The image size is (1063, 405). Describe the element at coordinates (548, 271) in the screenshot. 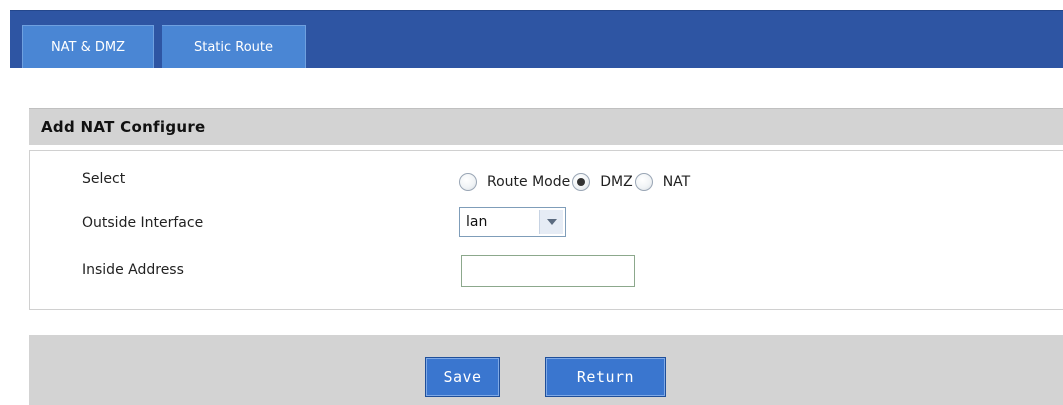

I see `inside-address-input` at that location.